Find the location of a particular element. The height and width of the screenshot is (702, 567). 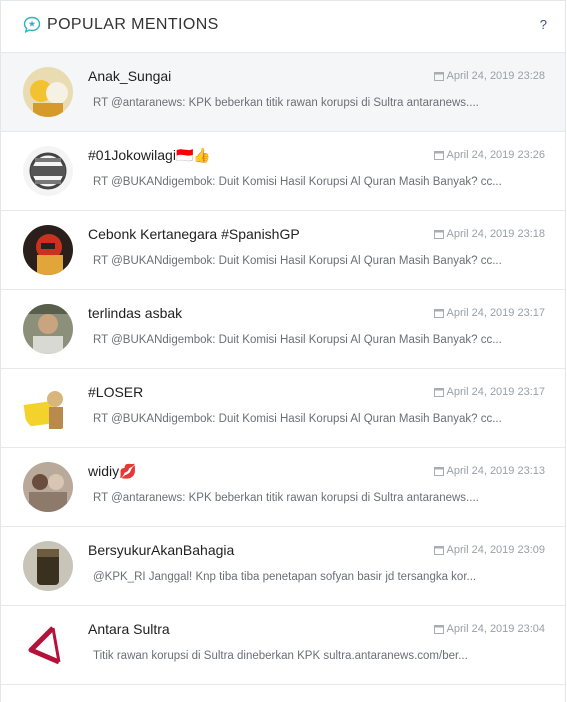

author-name: widiy💋 is located at coordinates (112, 471).